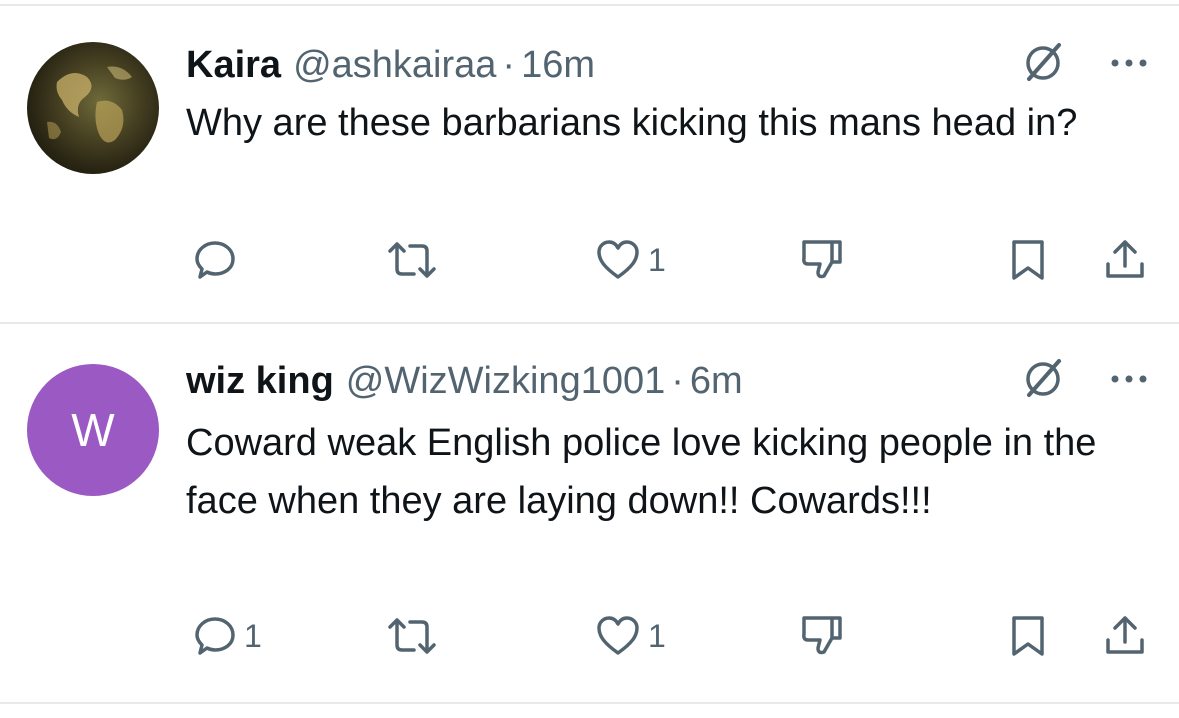 Image resolution: width=1179 pixels, height=718 pixels. What do you see at coordinates (589, 5) in the screenshot?
I see `top-divider` at bounding box center [589, 5].